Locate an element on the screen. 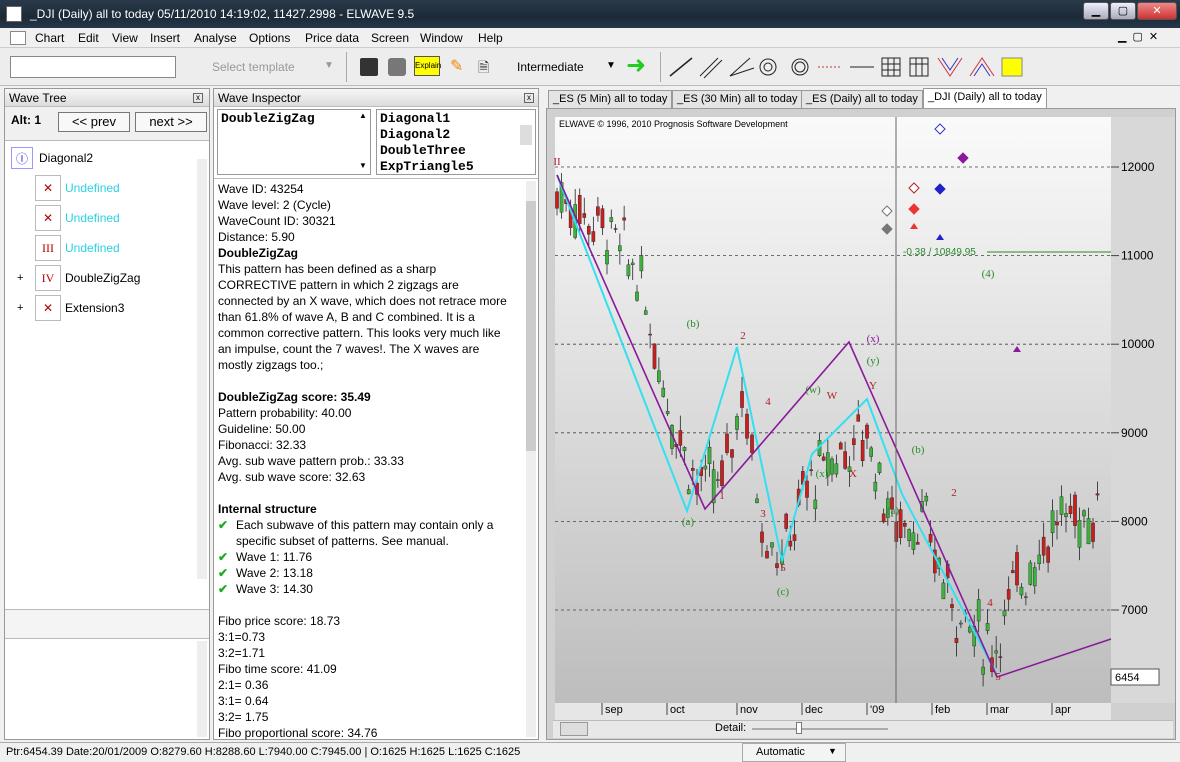 This screenshot has height=762, width=1180. menu-help: Help is located at coordinates (490, 38).